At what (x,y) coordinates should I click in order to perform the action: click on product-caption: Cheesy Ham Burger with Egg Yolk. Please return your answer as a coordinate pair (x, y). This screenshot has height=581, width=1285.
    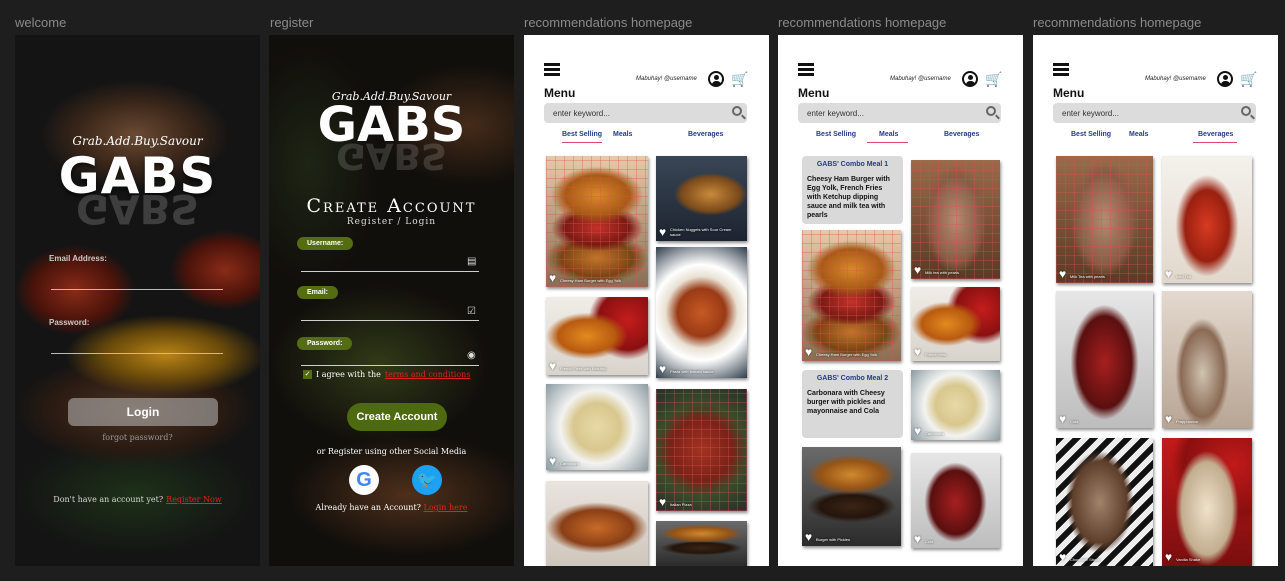
    Looking at the image, I should click on (591, 280).